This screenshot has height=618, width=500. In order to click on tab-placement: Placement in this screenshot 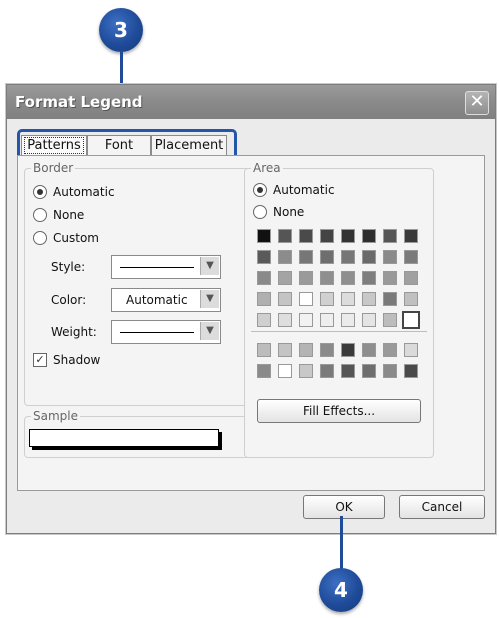, I will do `click(189, 145)`.